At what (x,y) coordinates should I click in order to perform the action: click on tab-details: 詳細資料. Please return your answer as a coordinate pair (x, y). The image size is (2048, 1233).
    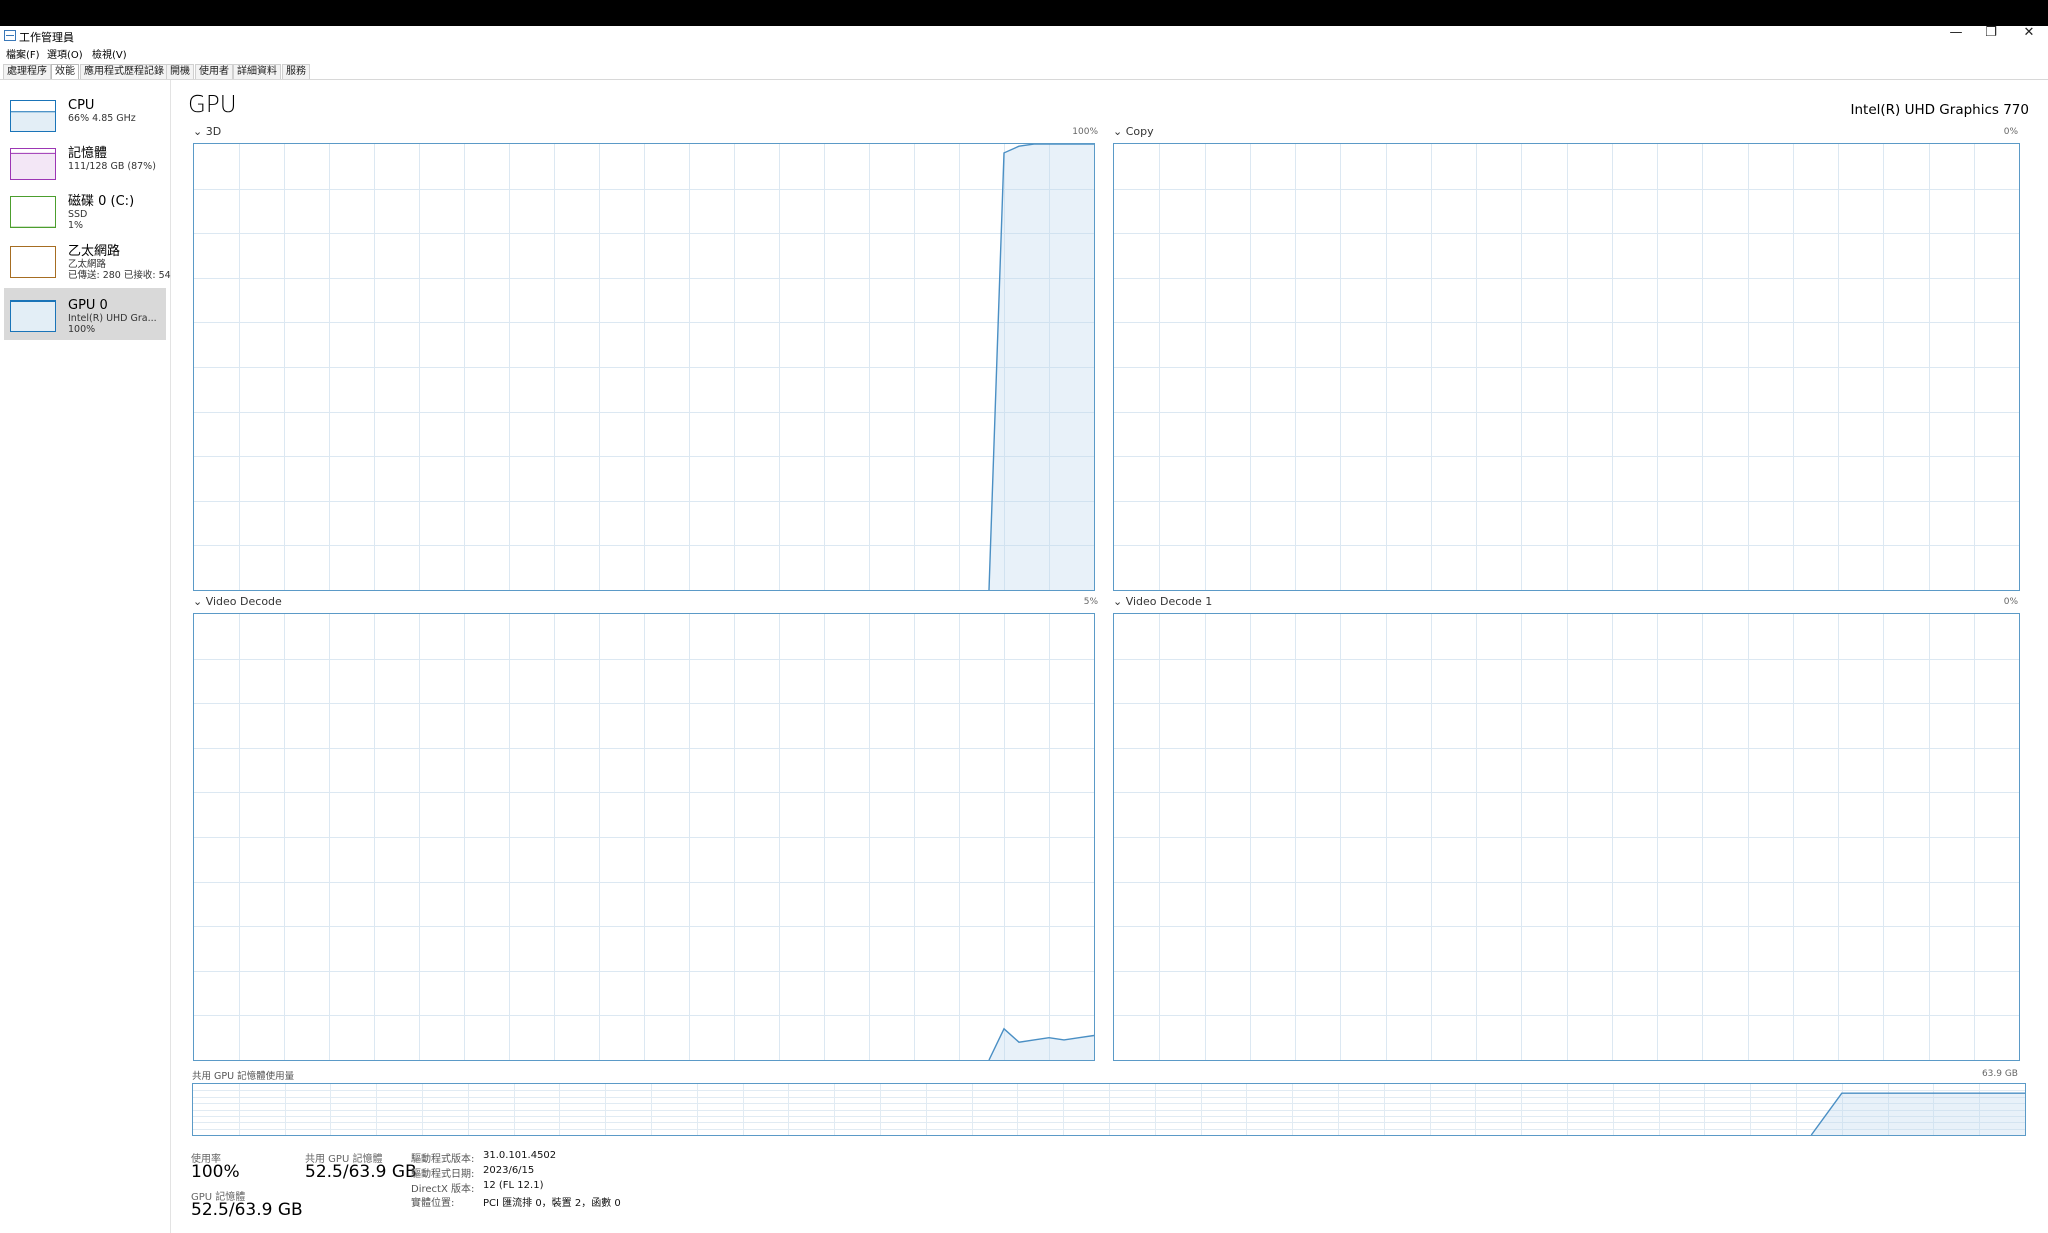
    Looking at the image, I should click on (257, 71).